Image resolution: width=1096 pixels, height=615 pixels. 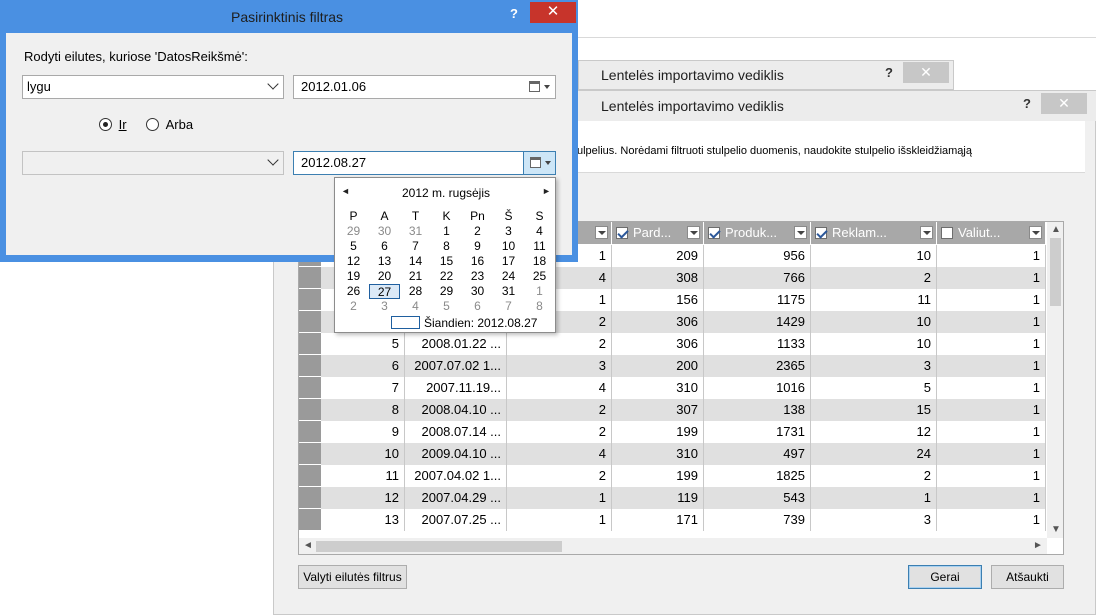 What do you see at coordinates (152, 124) in the screenshot?
I see `radio-or-button` at bounding box center [152, 124].